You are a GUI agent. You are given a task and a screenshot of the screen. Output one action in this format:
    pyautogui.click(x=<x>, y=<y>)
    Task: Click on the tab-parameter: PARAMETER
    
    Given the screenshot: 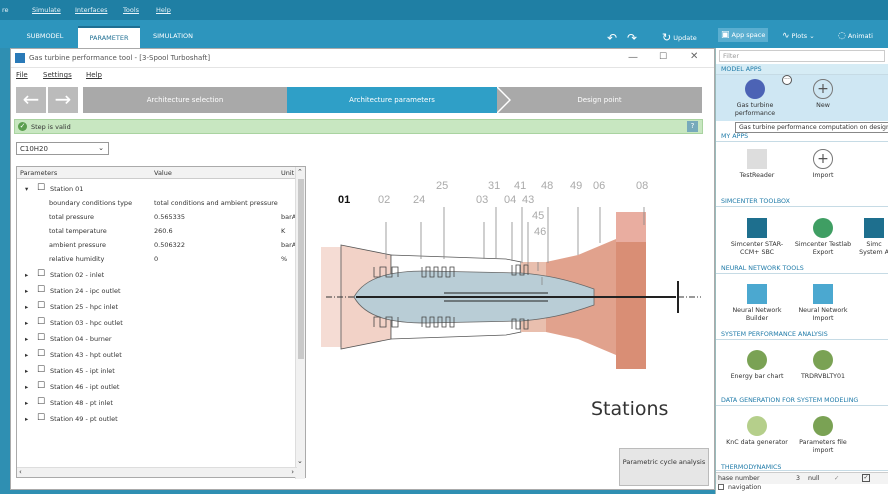 What is the action you would take?
    pyautogui.click(x=109, y=37)
    